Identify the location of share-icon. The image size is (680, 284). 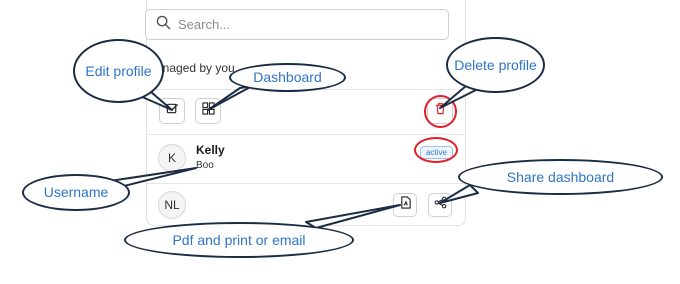
(440, 205).